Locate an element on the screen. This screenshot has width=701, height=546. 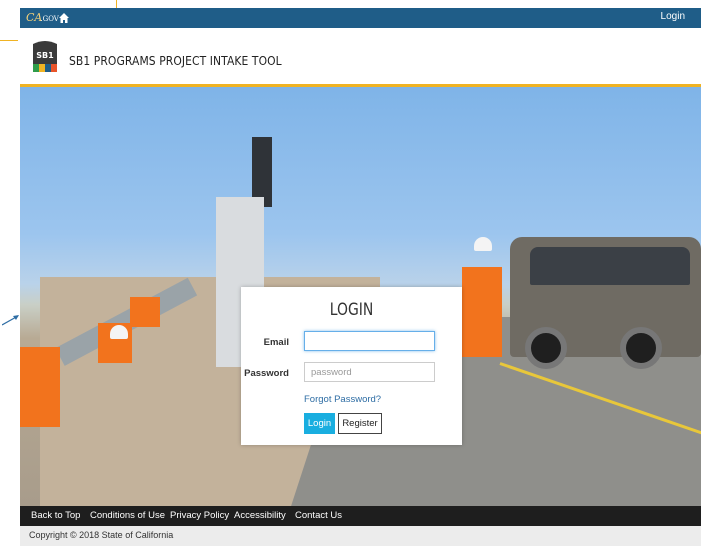
worker-left-edge is located at coordinates (40, 387).